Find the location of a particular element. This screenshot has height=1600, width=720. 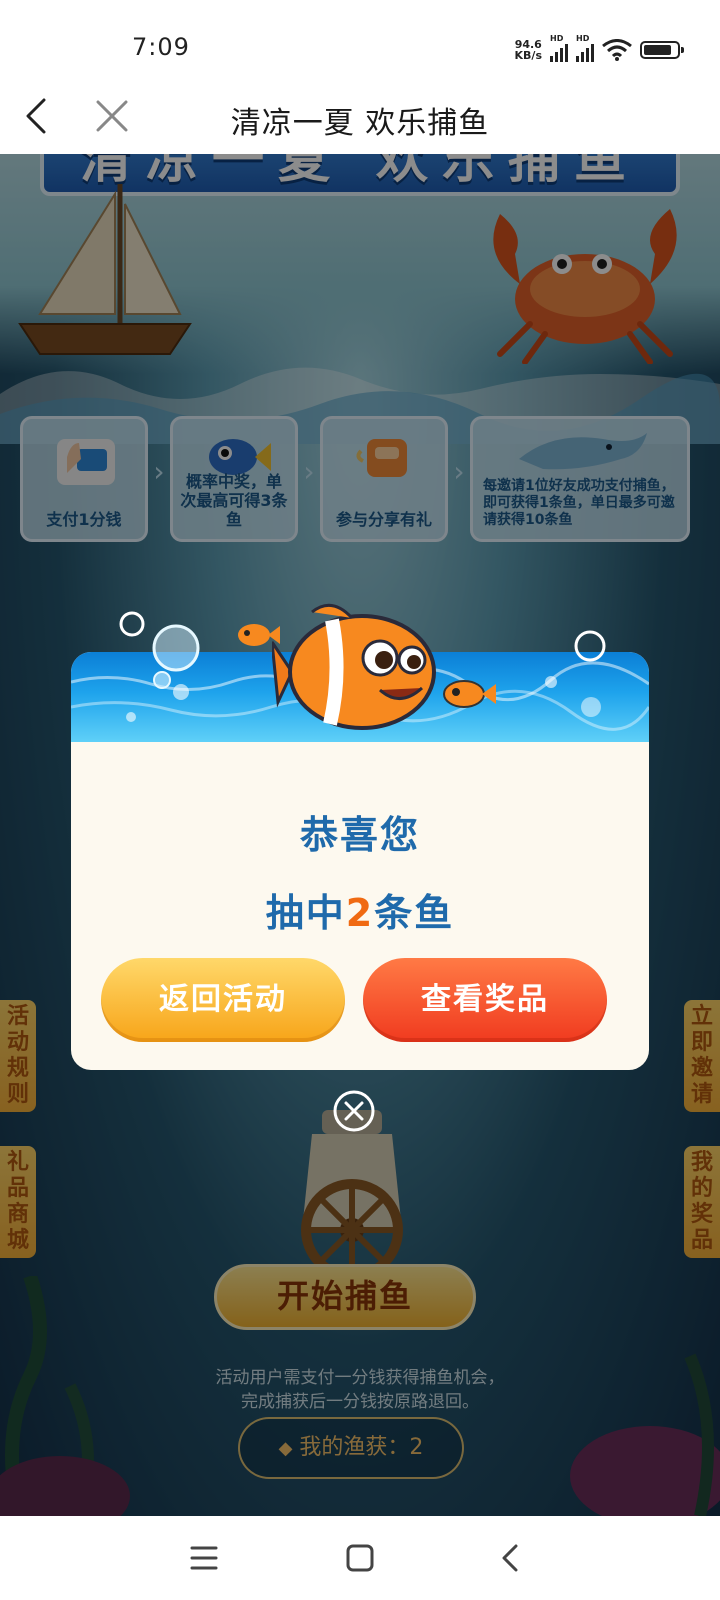

close-circle-icon is located at coordinates (354, 1111).